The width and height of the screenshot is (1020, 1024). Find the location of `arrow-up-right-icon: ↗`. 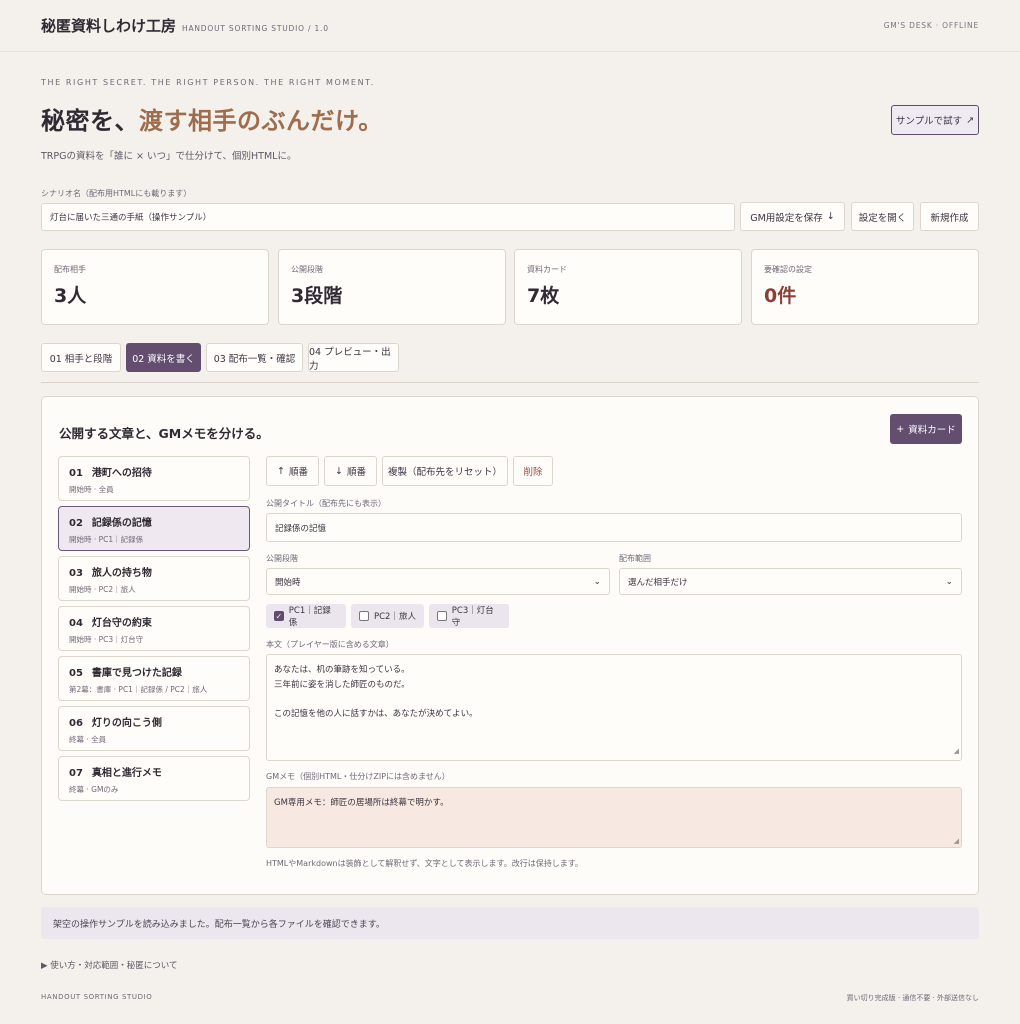

arrow-up-right-icon: ↗ is located at coordinates (970, 120).